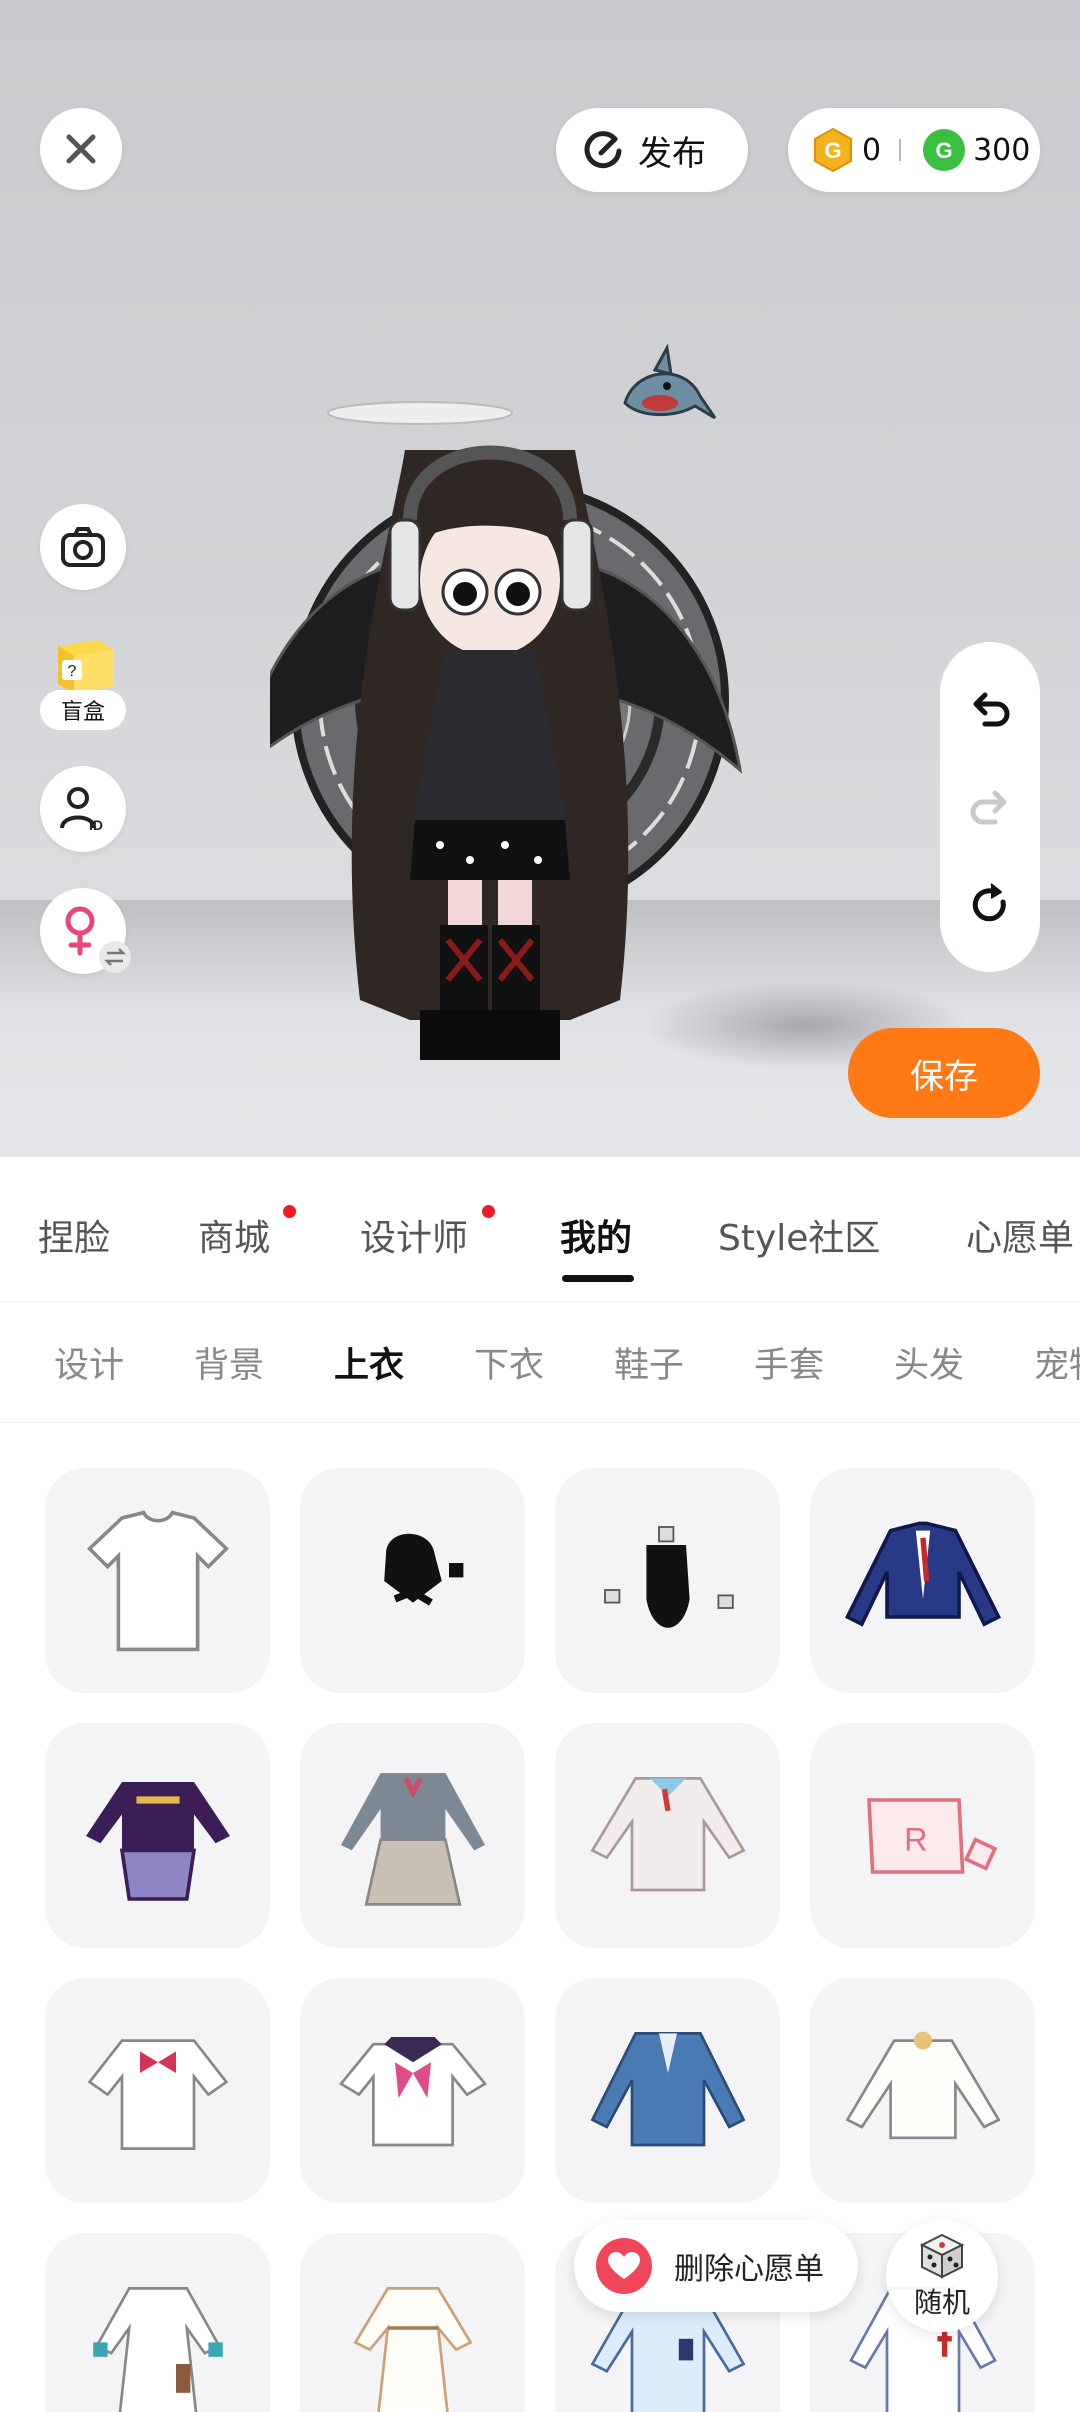 The width and height of the screenshot is (1080, 2412). Describe the element at coordinates (157, 1841) in the screenshot. I see `purple-sweater-icon` at that location.